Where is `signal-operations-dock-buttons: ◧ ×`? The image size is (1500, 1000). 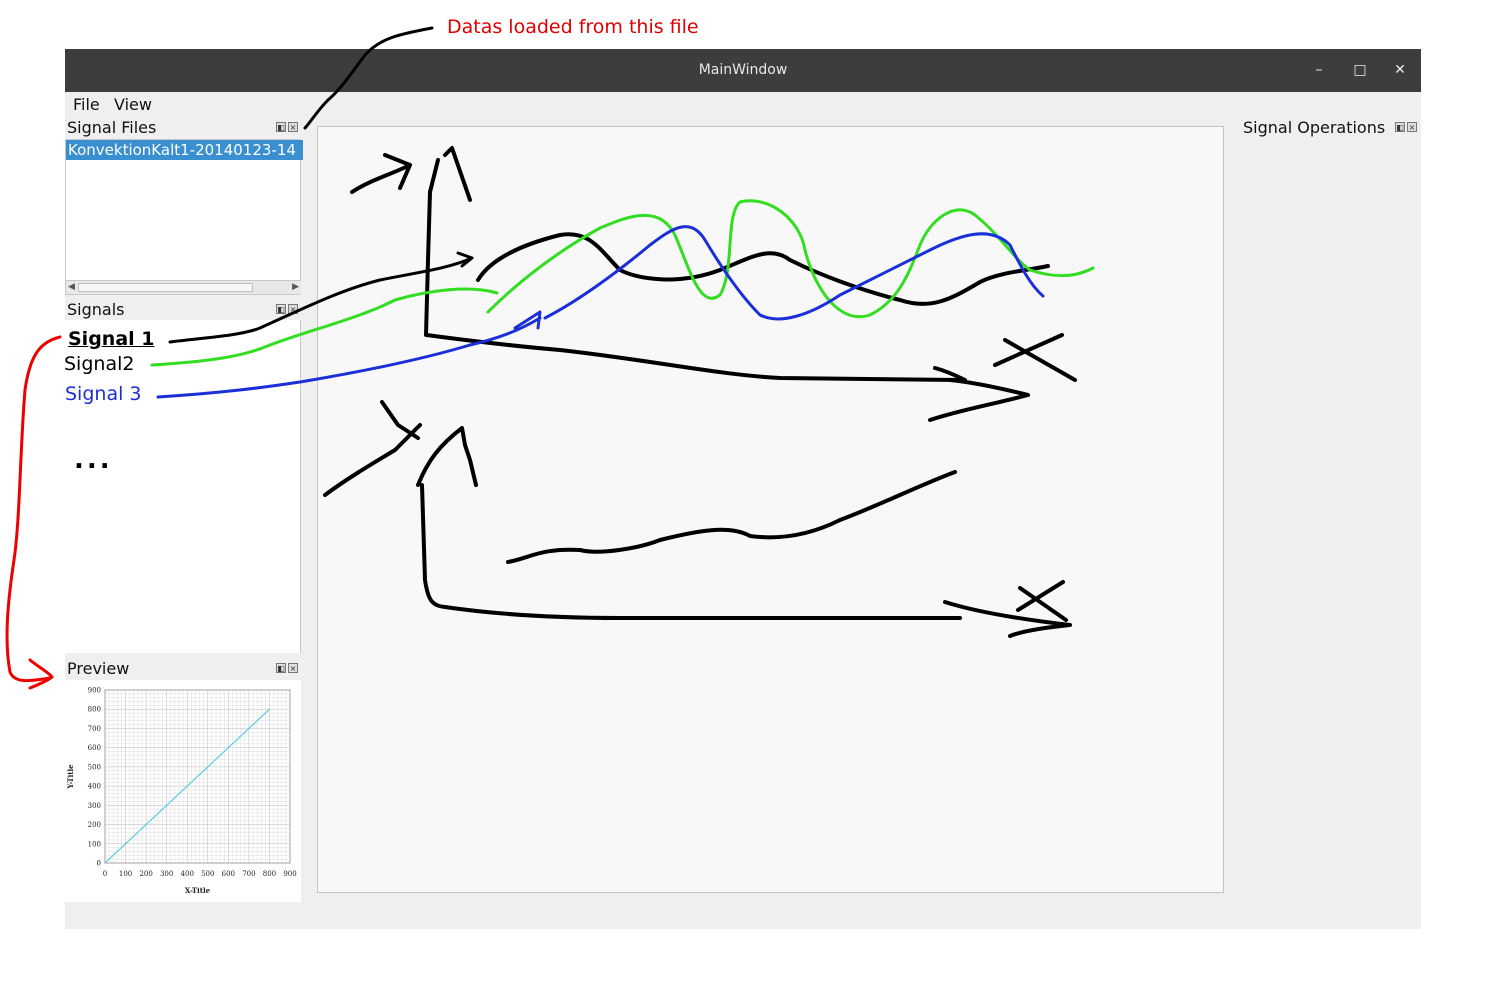 signal-operations-dock-buttons: ◧ × is located at coordinates (1406, 127).